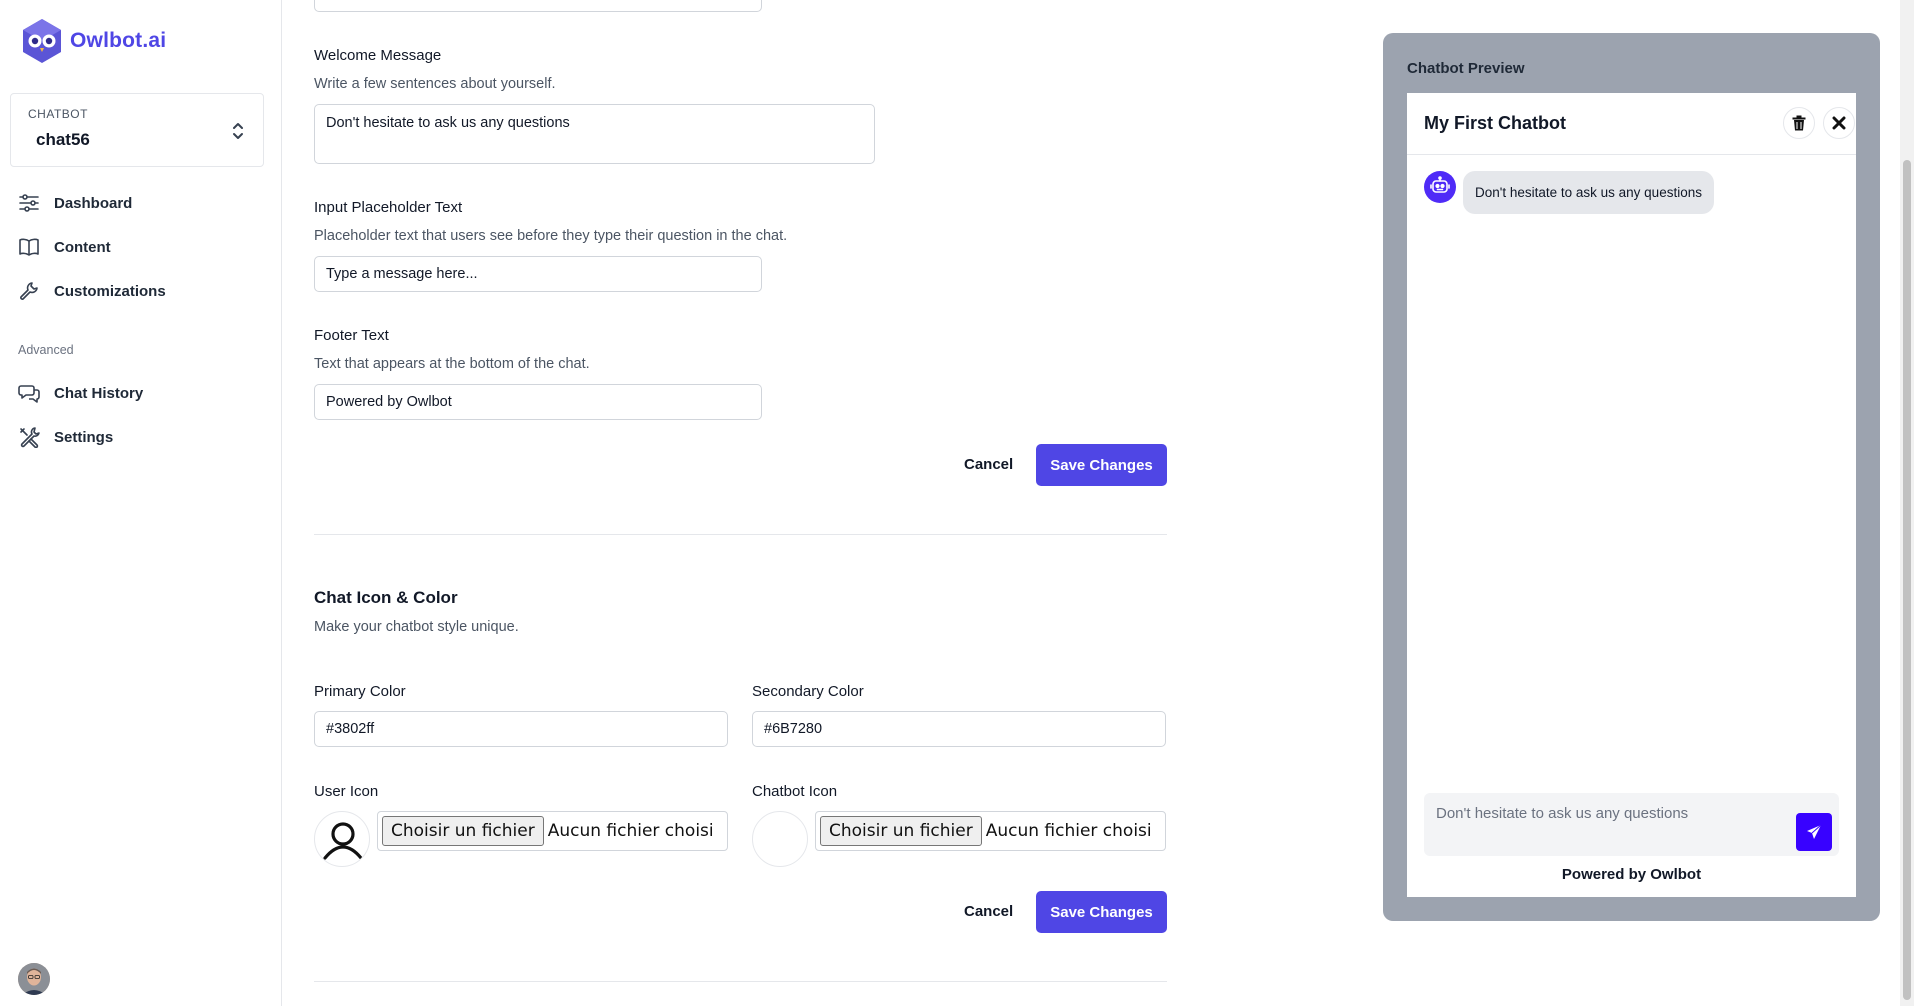  I want to click on user-icon-choose-file-button: Choisir un fichier, so click(463, 831).